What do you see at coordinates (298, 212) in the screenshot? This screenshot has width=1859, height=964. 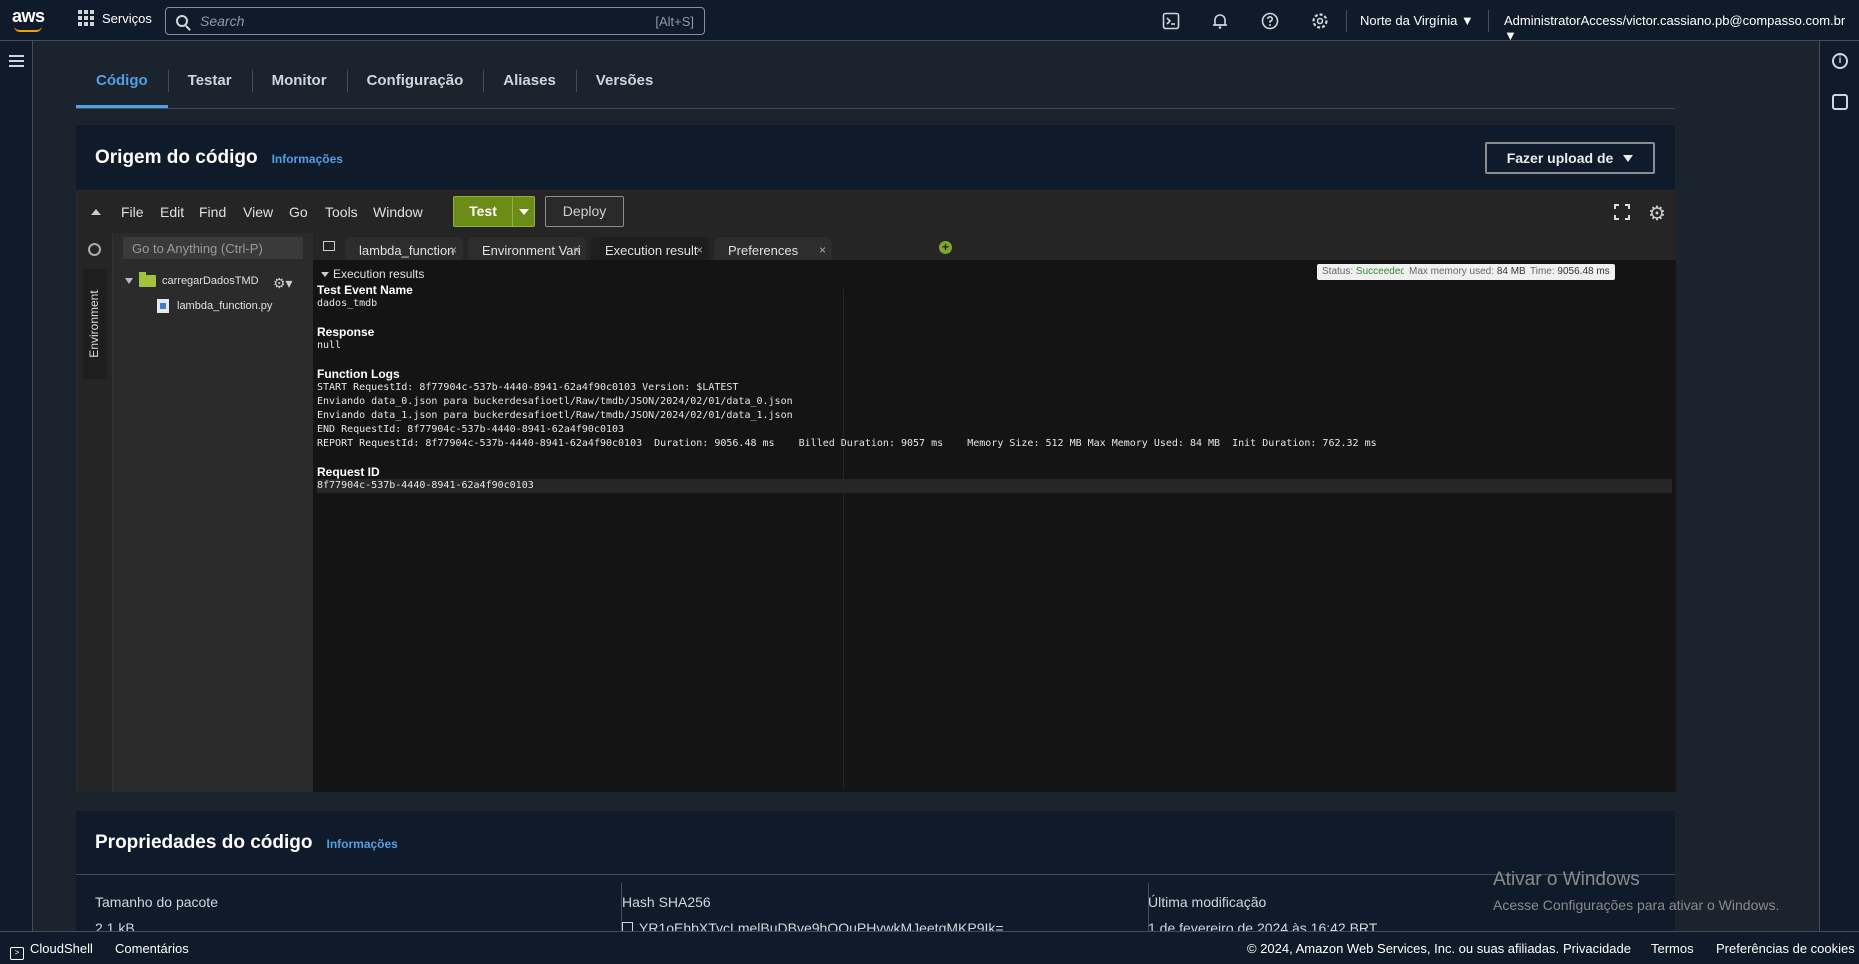 I see `menu-go: Go` at bounding box center [298, 212].